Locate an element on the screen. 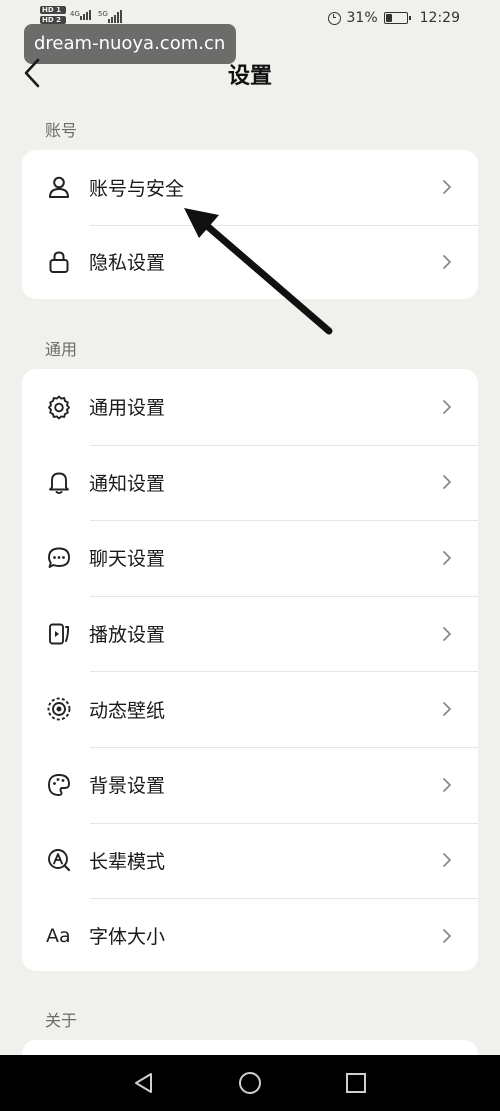 Image resolution: width=500 pixels, height=1111 pixels. nav-recents-icon is located at coordinates (356, 1083).